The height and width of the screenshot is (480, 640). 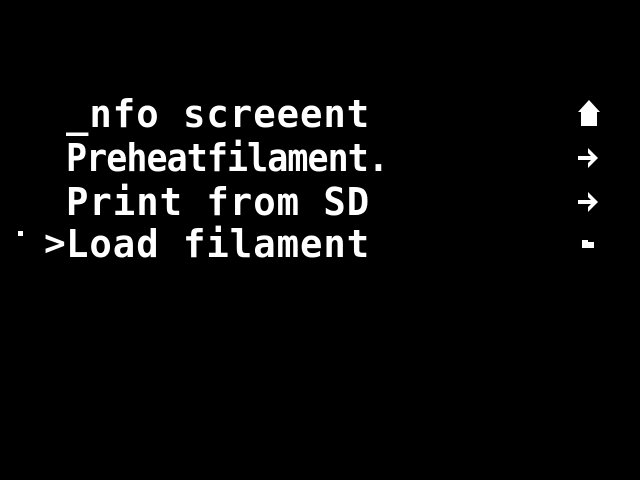 What do you see at coordinates (55, 243) in the screenshot?
I see `selection-cursor: >` at bounding box center [55, 243].